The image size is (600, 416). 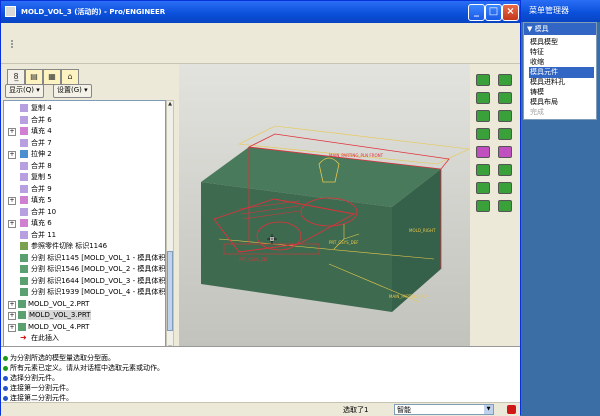 I want to click on tree-item: 分割 标识1145 [MOLD_VOL_1 - 模具体积 块], so click(x=84, y=258).